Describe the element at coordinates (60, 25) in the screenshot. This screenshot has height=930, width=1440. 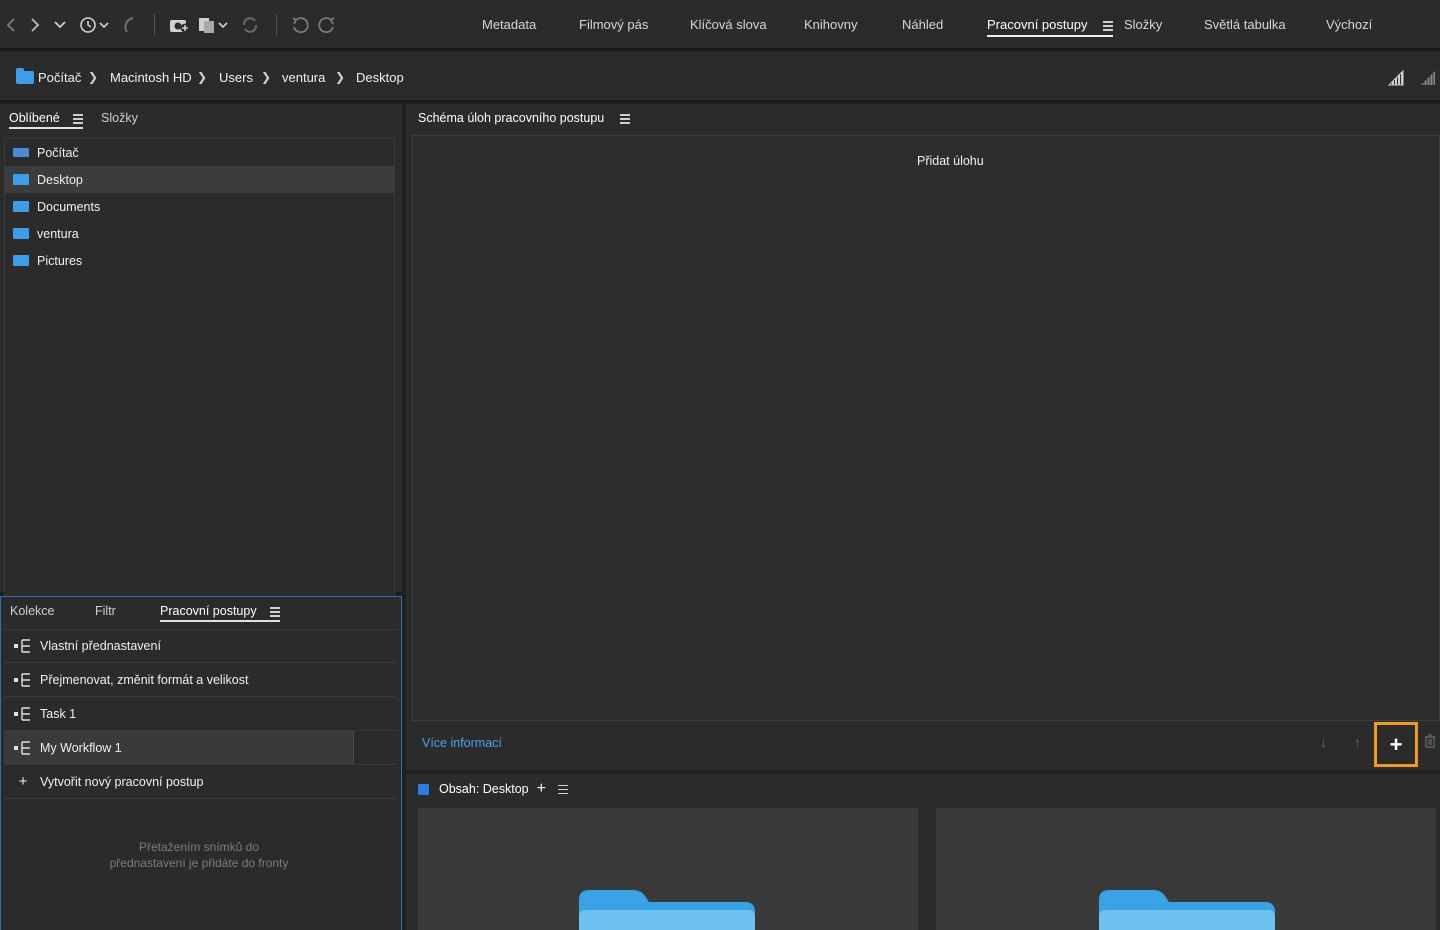
I see `chevron-down-icon` at that location.